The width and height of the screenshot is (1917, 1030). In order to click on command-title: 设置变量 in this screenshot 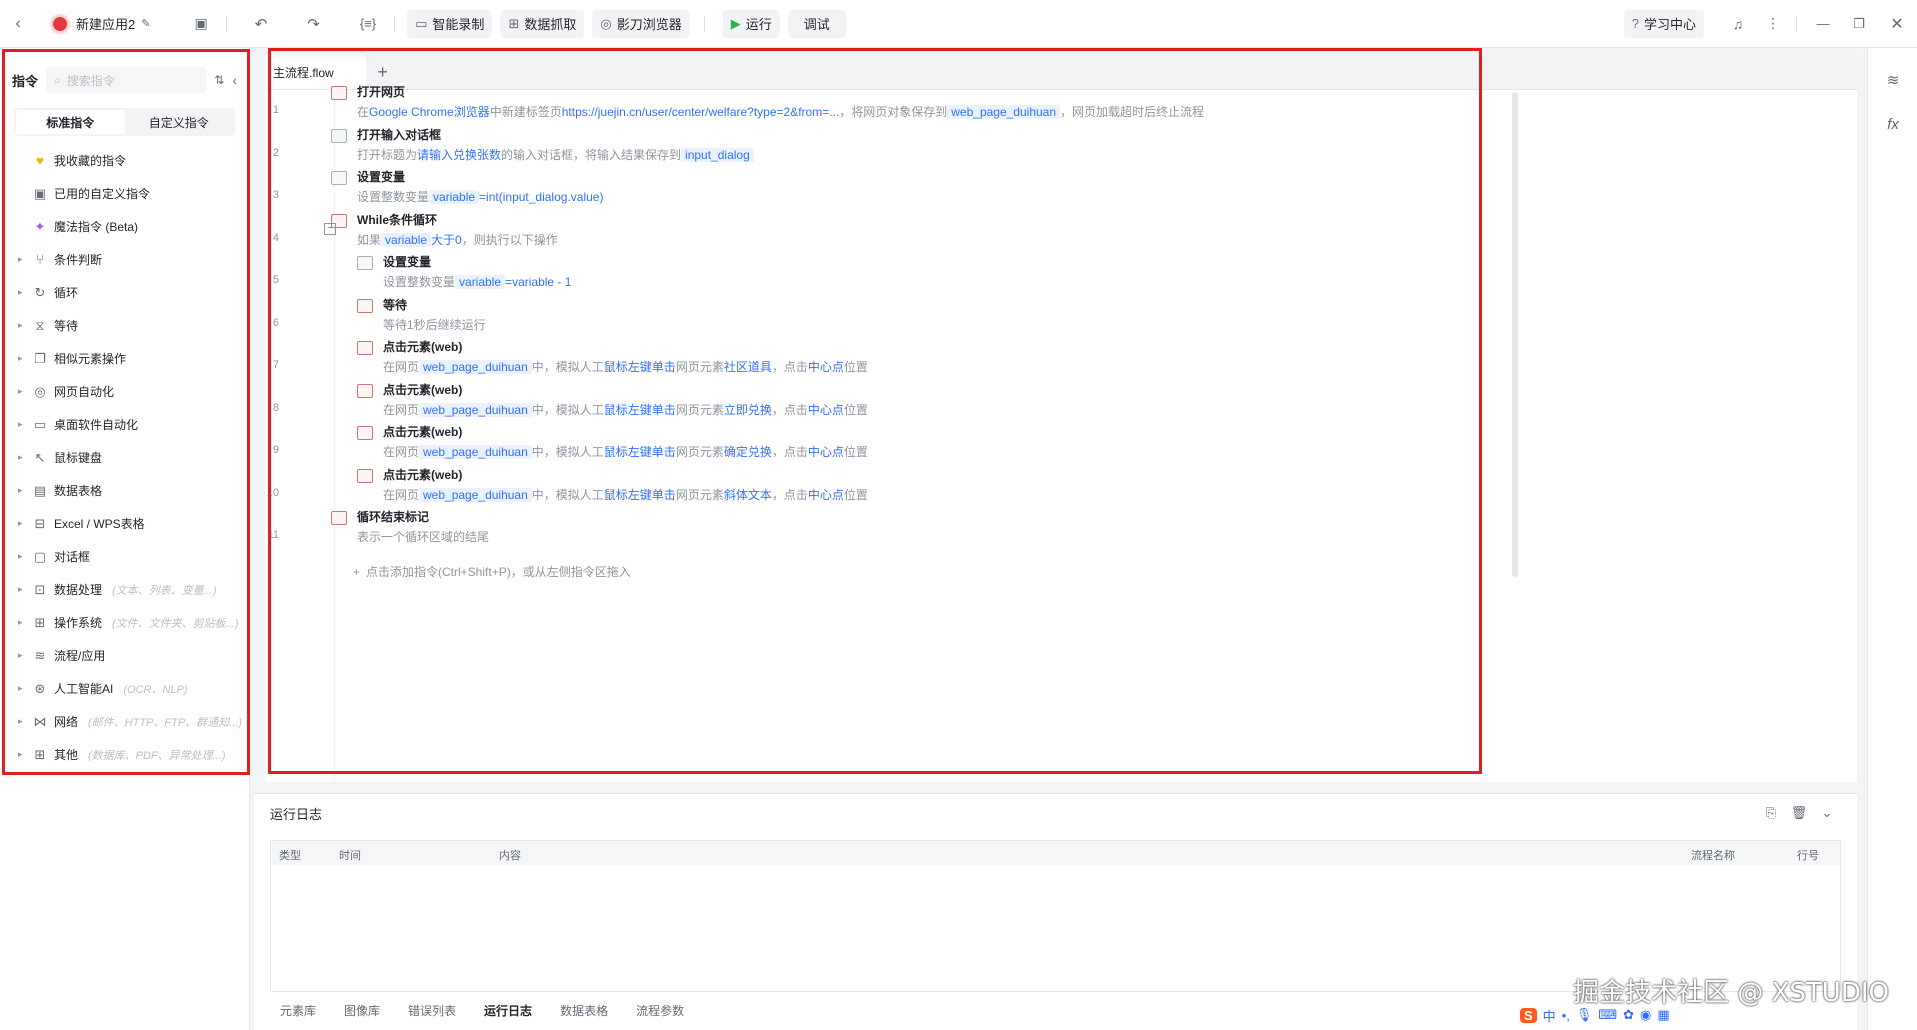, I will do `click(407, 262)`.